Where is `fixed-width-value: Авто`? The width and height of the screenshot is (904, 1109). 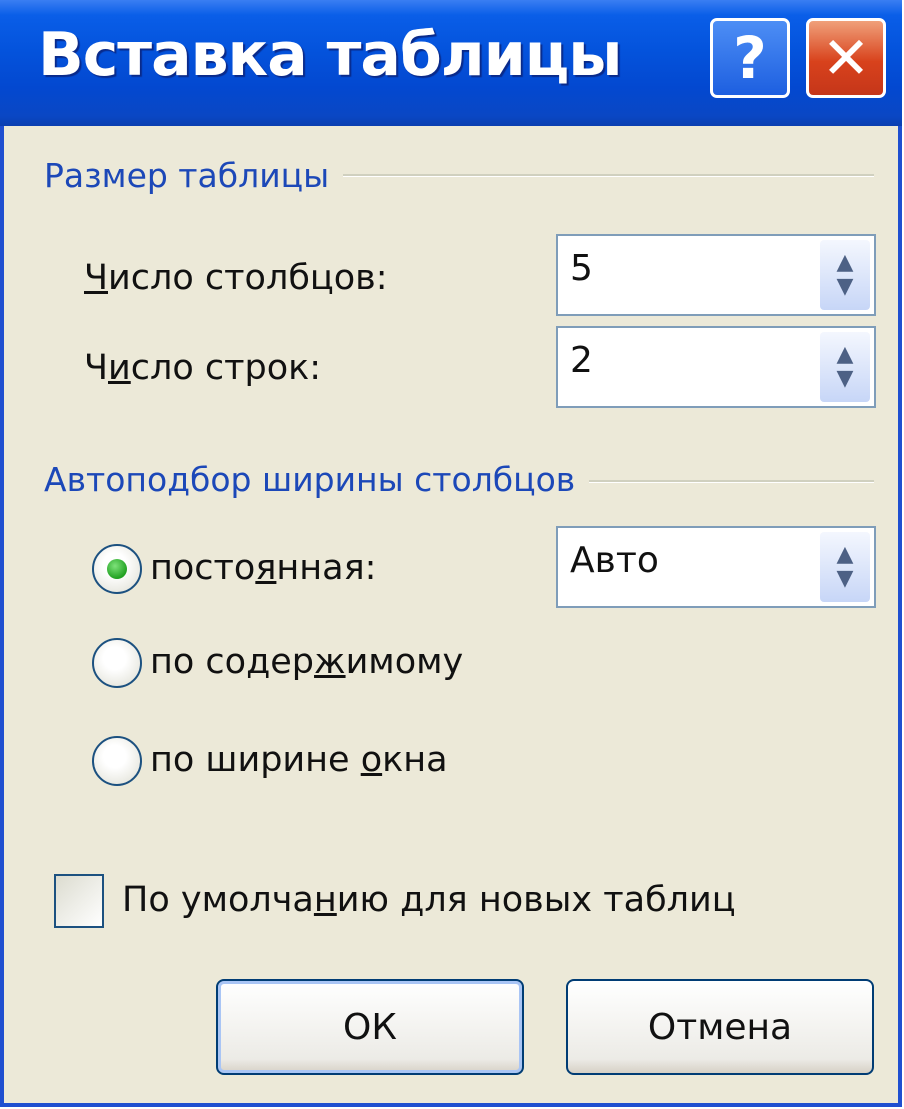 fixed-width-value: Авто is located at coordinates (614, 560).